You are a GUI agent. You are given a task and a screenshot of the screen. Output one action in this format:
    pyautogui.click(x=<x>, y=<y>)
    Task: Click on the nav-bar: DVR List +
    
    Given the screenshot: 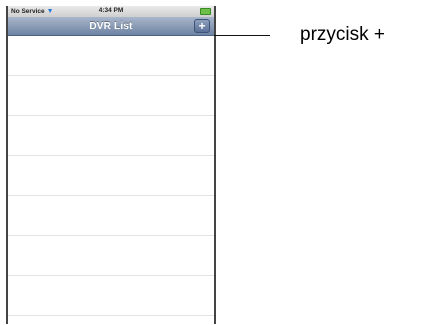 What is the action you would take?
    pyautogui.click(x=111, y=26)
    